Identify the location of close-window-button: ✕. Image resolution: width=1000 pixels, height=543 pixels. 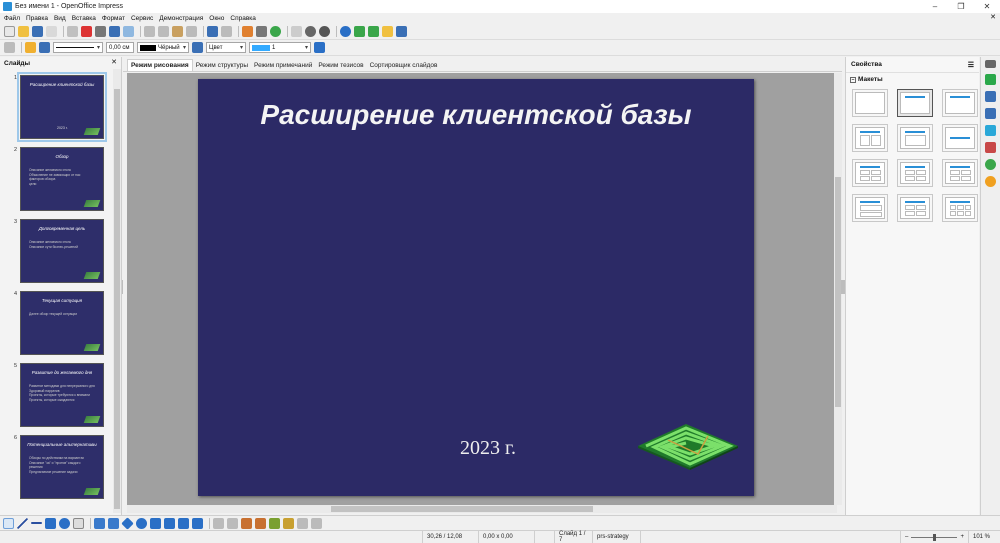
(987, 6).